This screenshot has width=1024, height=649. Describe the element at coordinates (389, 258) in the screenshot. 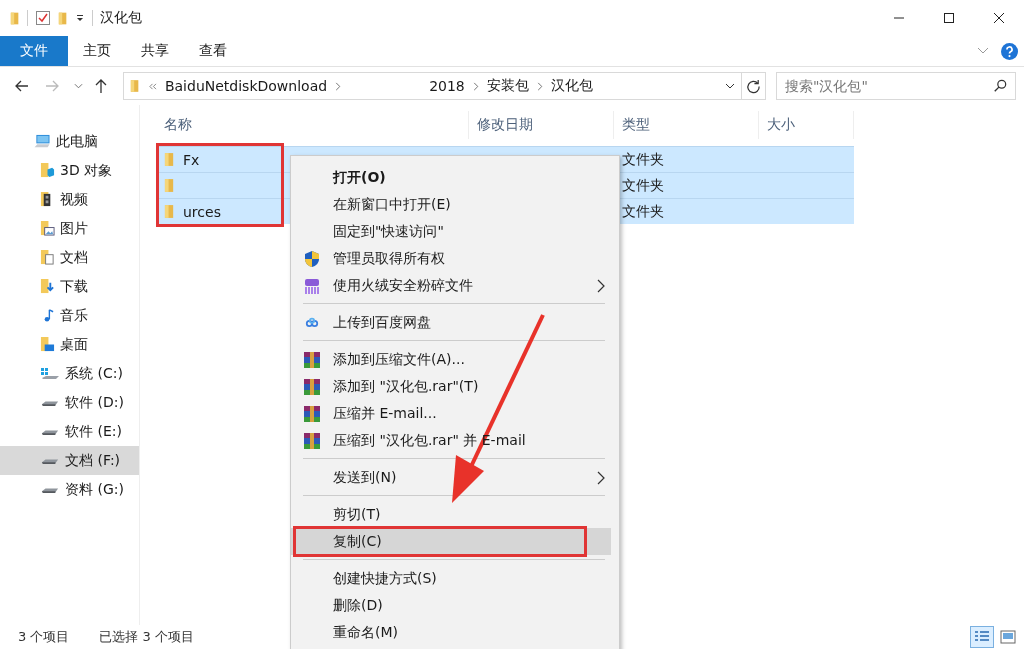

I see `menu-item-label: 管理员取得所有权` at that location.